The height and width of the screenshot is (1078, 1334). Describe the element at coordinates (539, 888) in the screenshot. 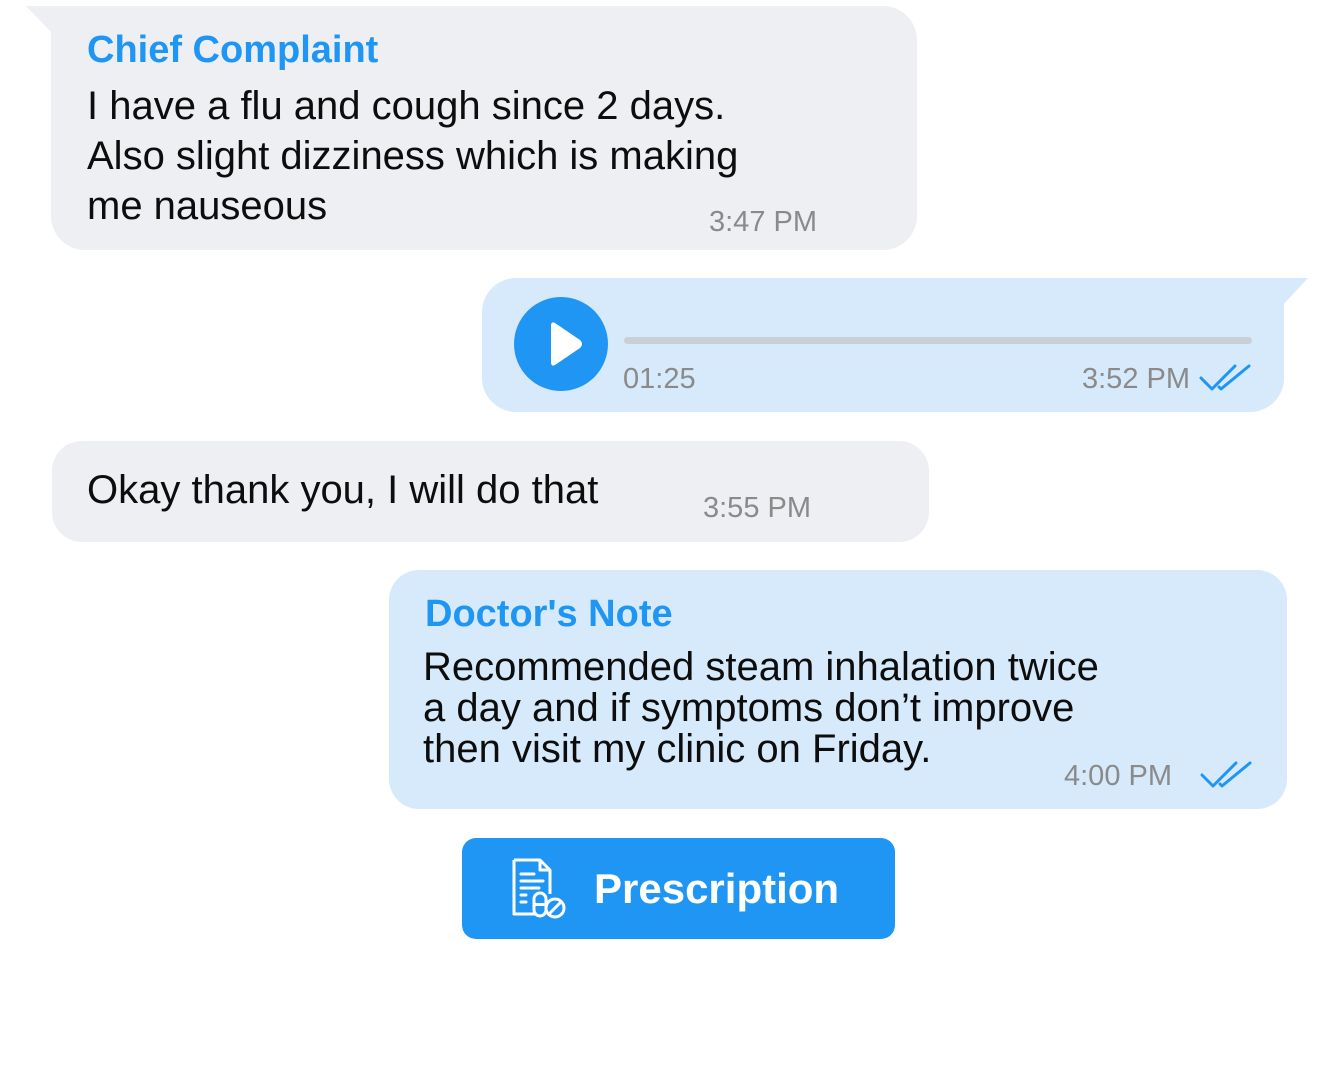

I see `prescription-document-icon` at that location.